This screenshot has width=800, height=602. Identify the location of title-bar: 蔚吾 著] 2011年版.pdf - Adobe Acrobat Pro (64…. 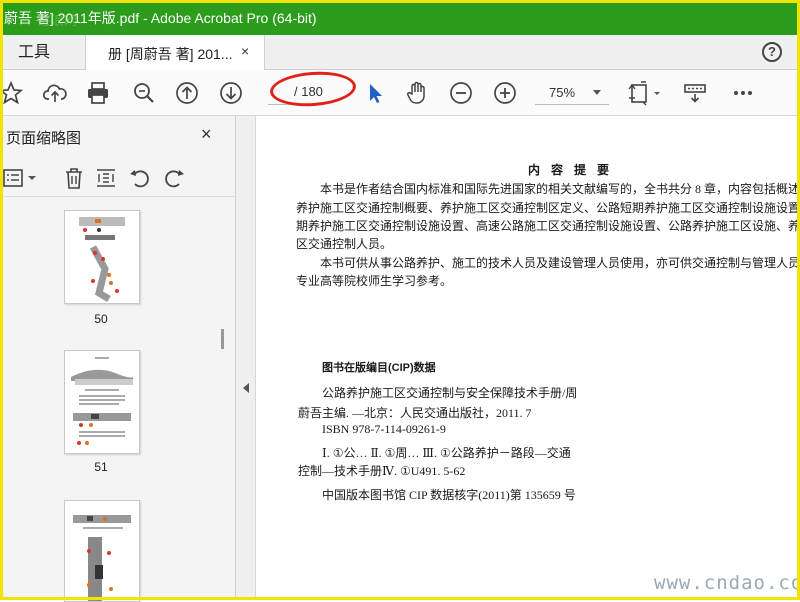
(400, 17).